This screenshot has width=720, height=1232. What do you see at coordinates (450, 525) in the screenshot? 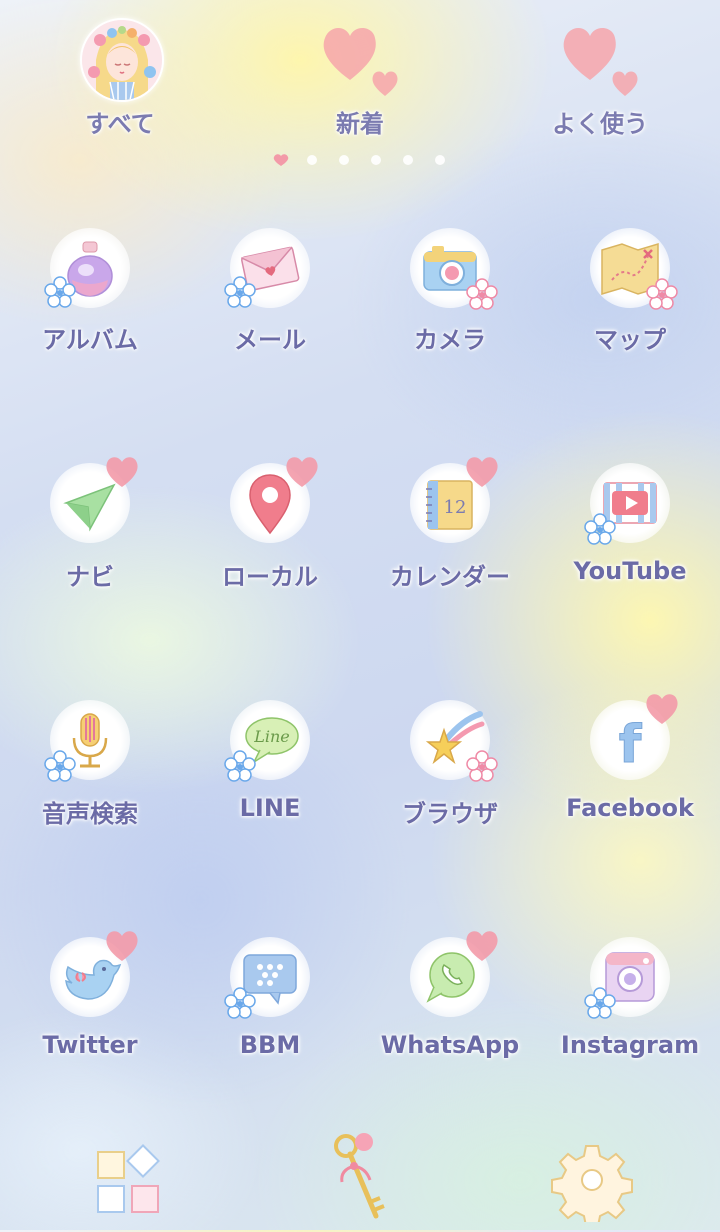
I see `app-calendar: 12 カレンダー` at bounding box center [450, 525].